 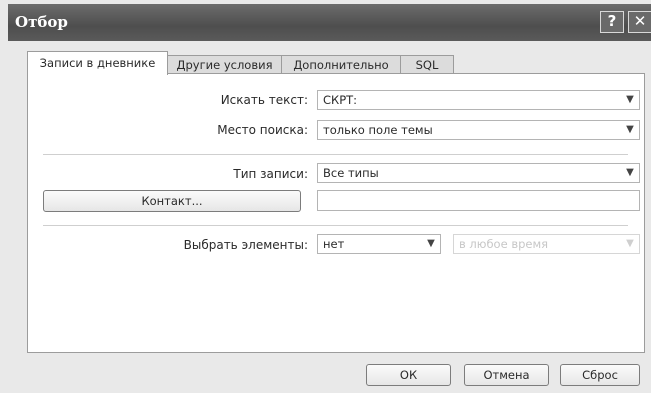 What do you see at coordinates (478, 173) in the screenshot?
I see `entry-type-combo: Все типы ▼` at bounding box center [478, 173].